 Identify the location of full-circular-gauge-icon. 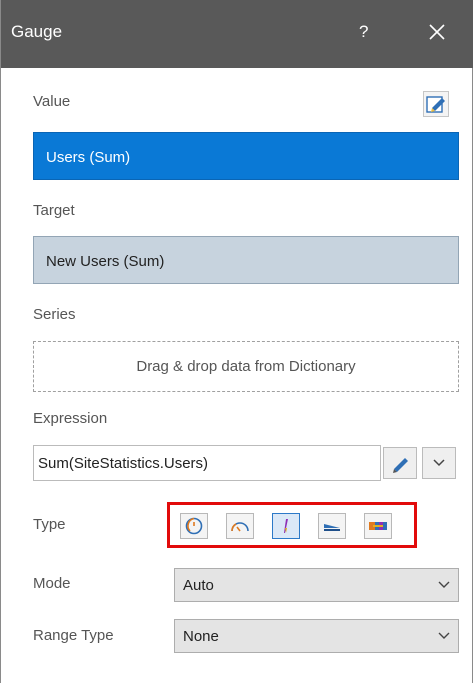
(194, 526).